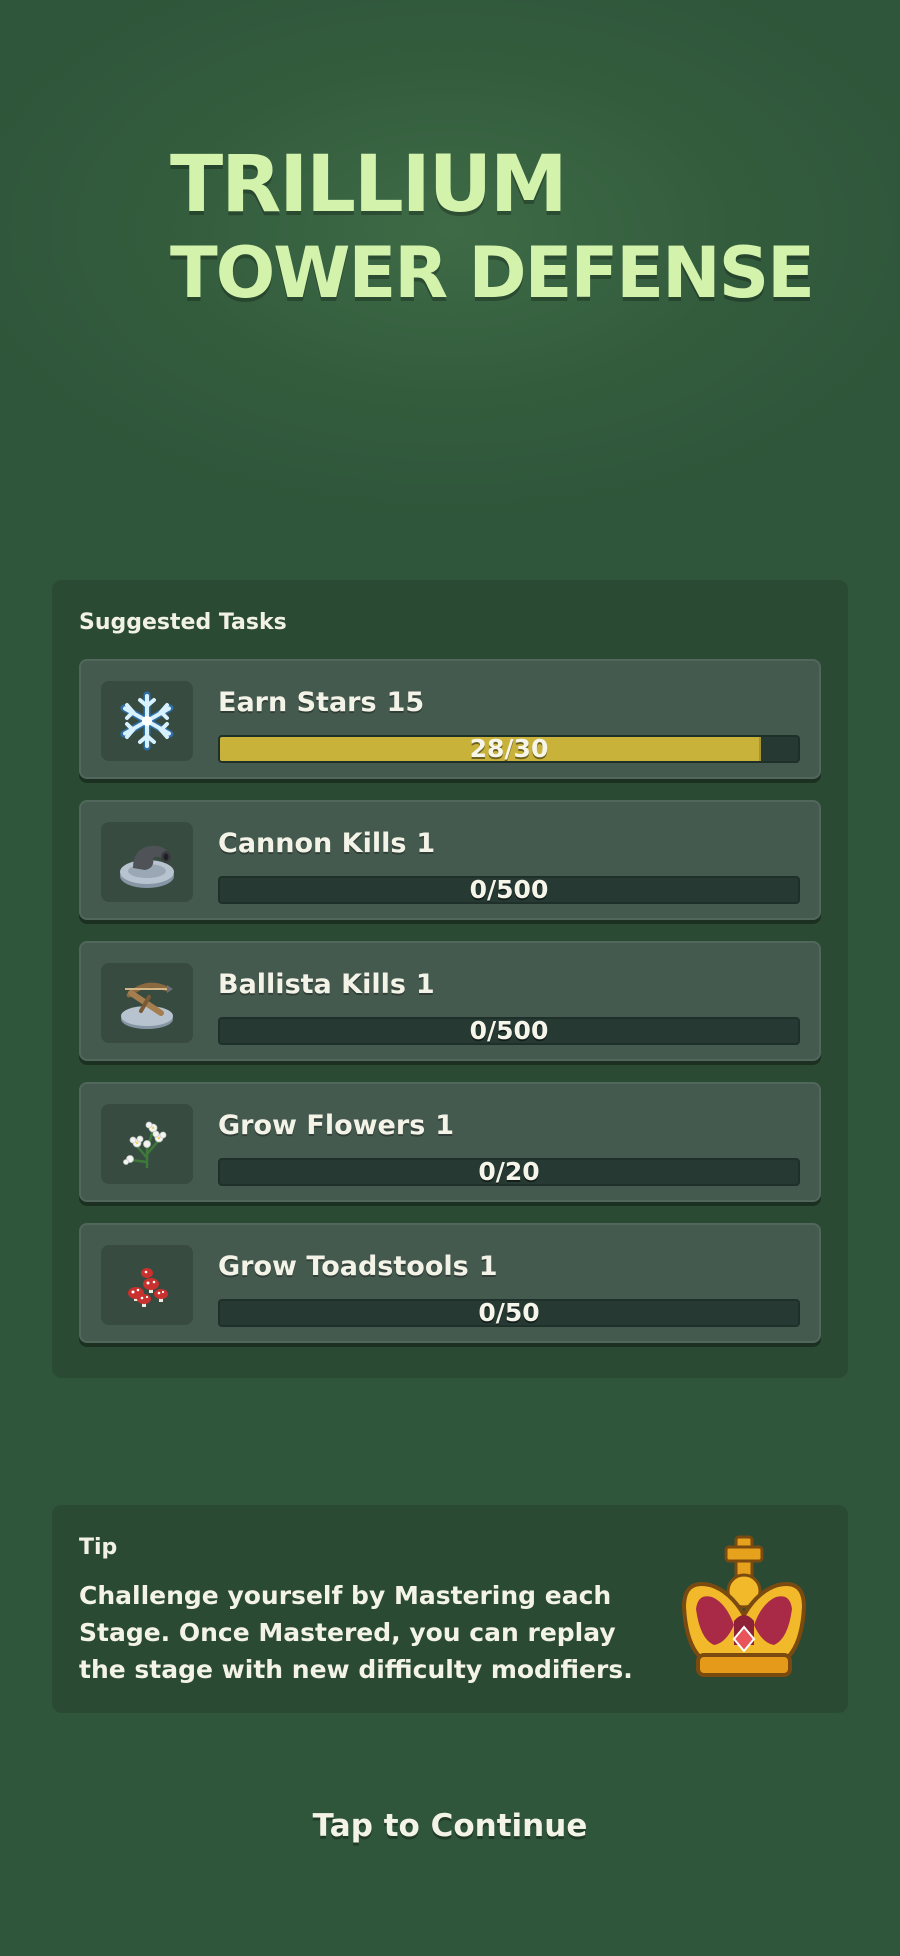 This screenshot has height=1956, width=900. I want to click on task-title: Grow Flowers 1, so click(336, 1125).